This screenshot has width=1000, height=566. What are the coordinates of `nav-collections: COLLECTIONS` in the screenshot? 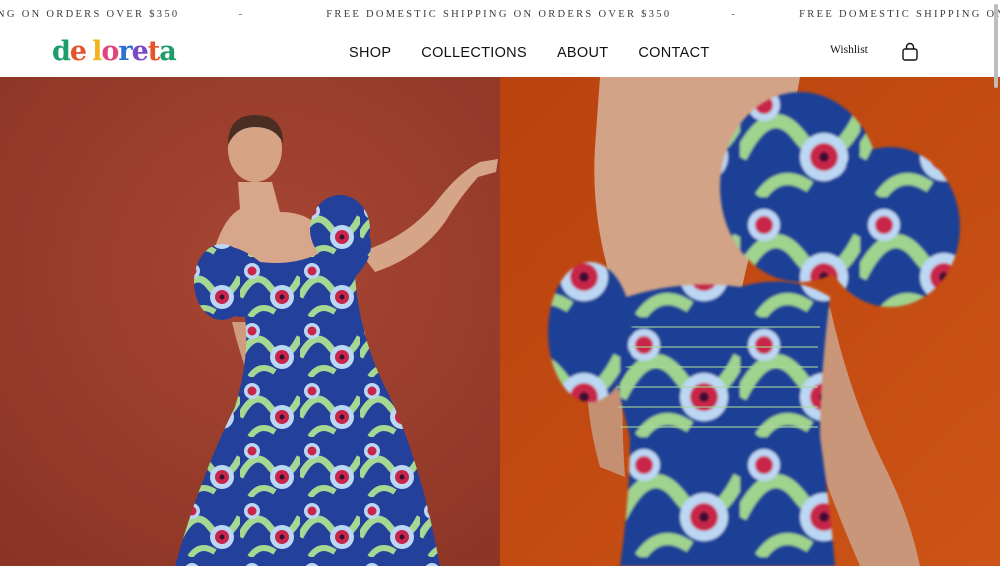 It's located at (474, 53).